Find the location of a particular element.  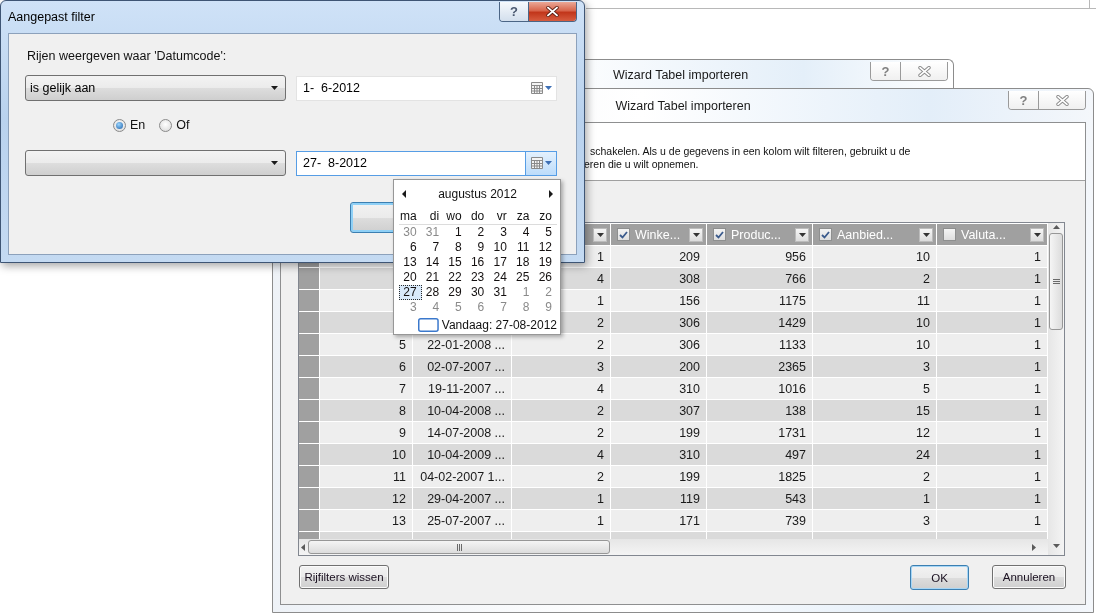

calendar-day: 26 is located at coordinates (545, 277).